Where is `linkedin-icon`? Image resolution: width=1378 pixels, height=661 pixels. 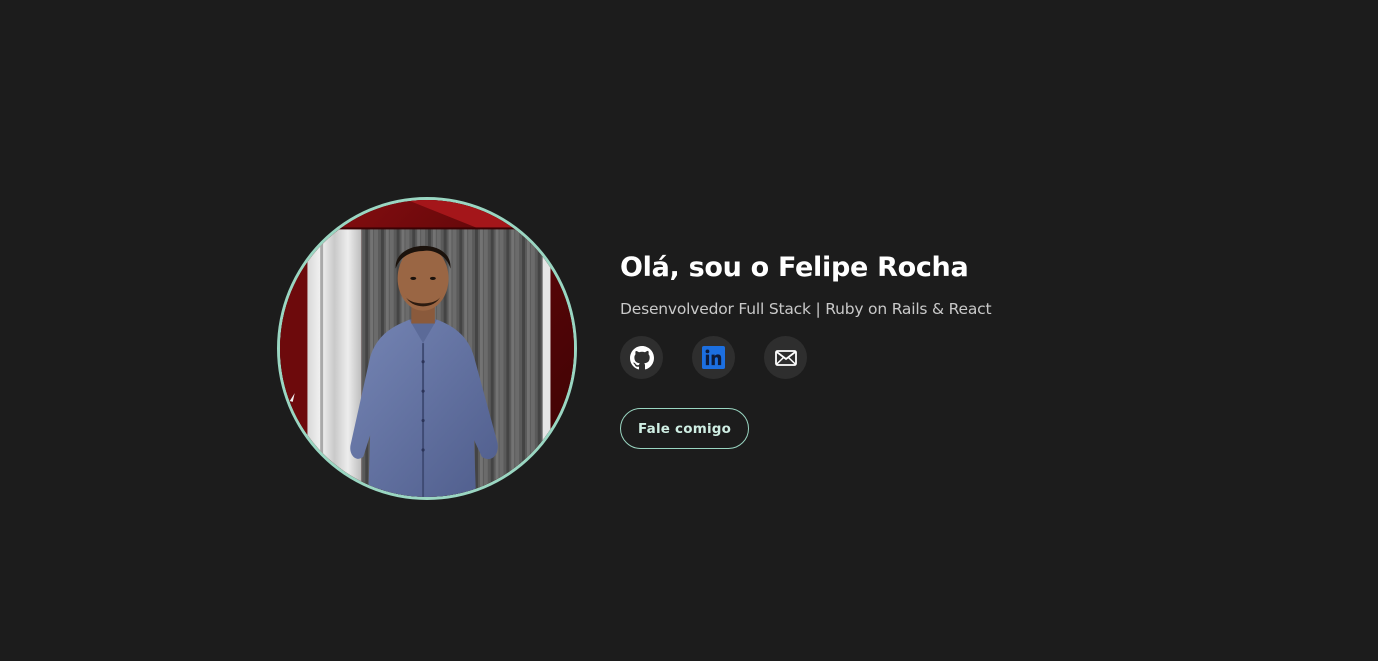
linkedin-icon is located at coordinates (713, 357).